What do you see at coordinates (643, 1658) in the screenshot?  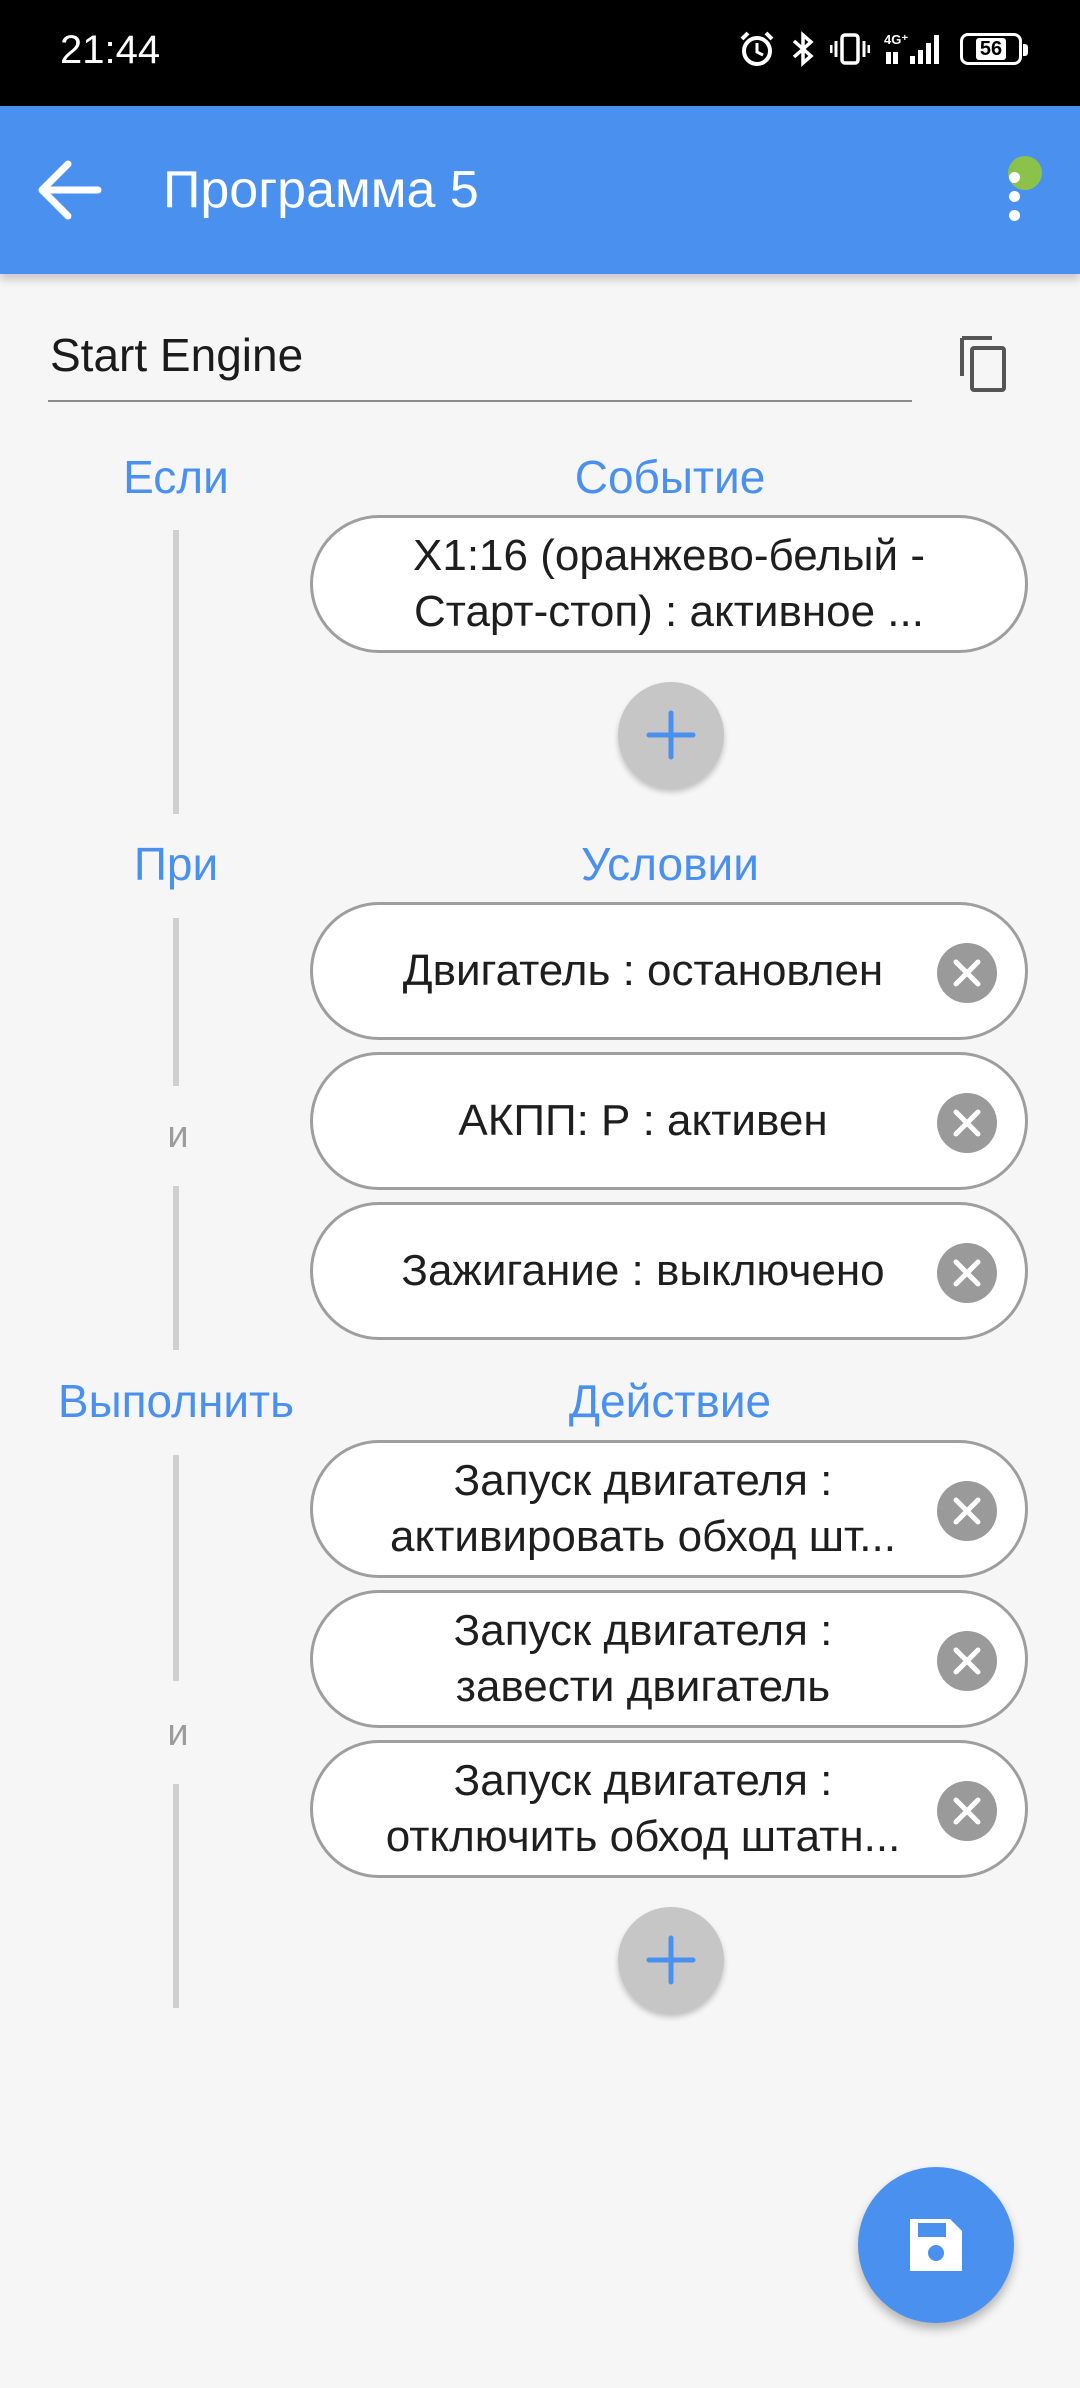 I see `action-item-text: Запуск двигателя : завести двигатель` at bounding box center [643, 1658].